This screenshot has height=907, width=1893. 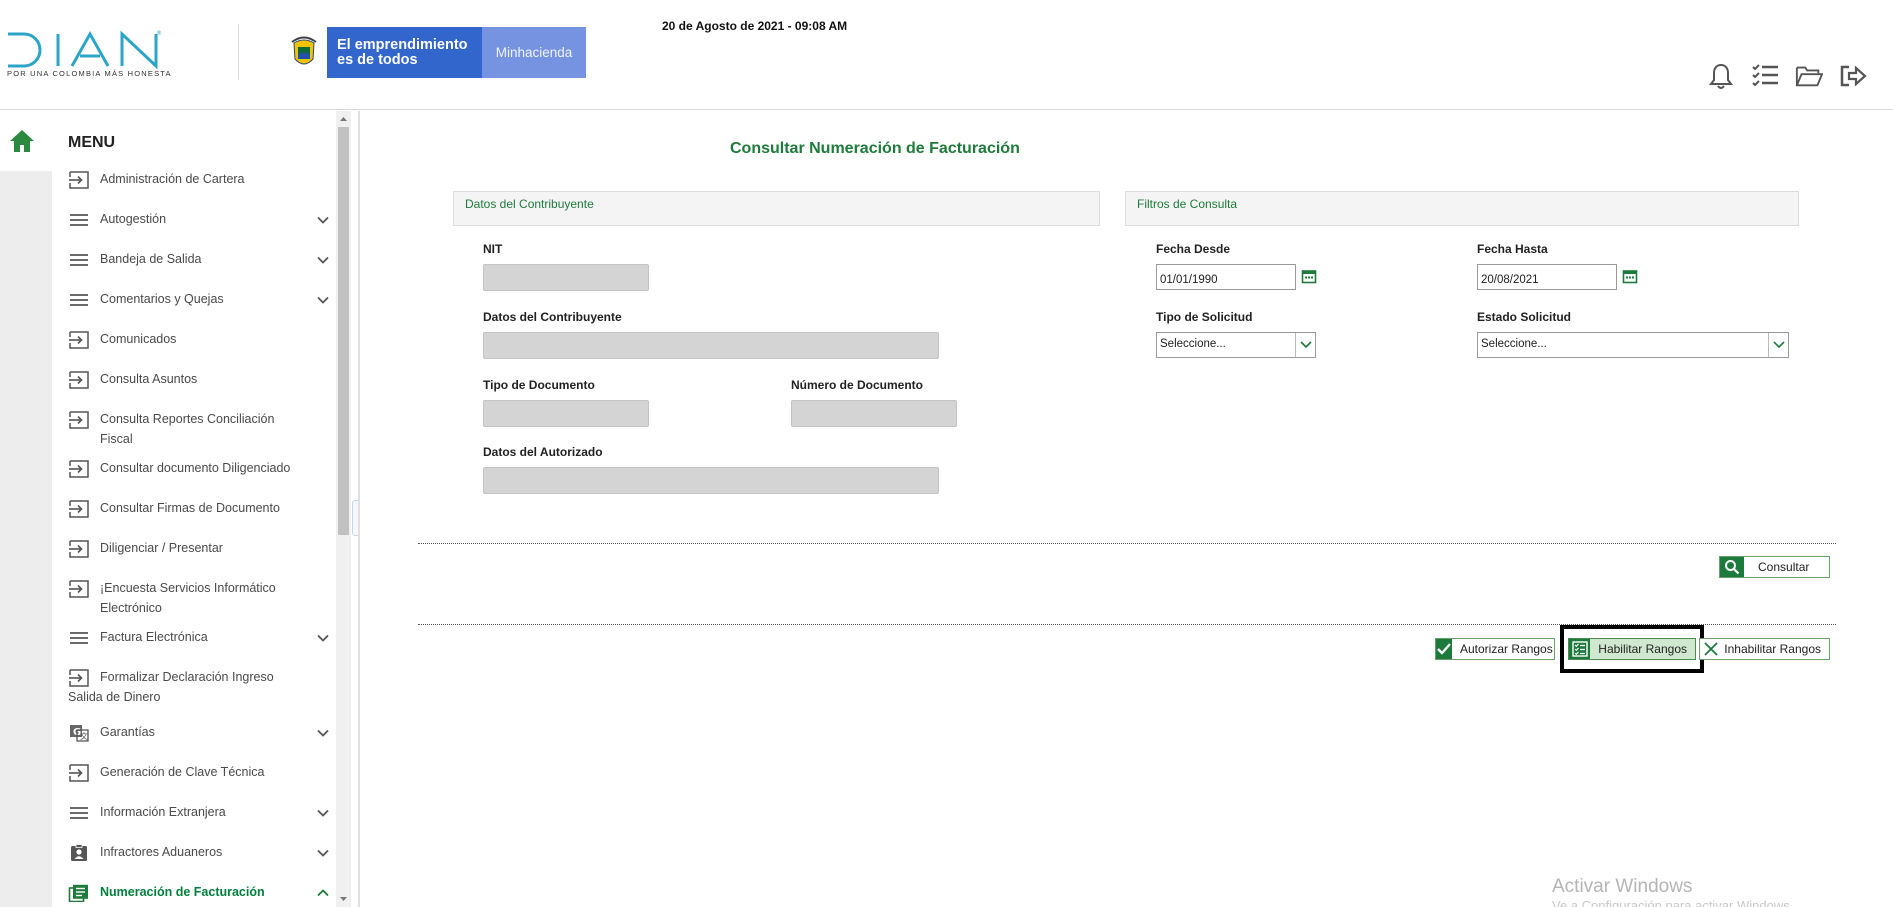 What do you see at coordinates (92, 142) in the screenshot?
I see `menu-title: MENU` at bounding box center [92, 142].